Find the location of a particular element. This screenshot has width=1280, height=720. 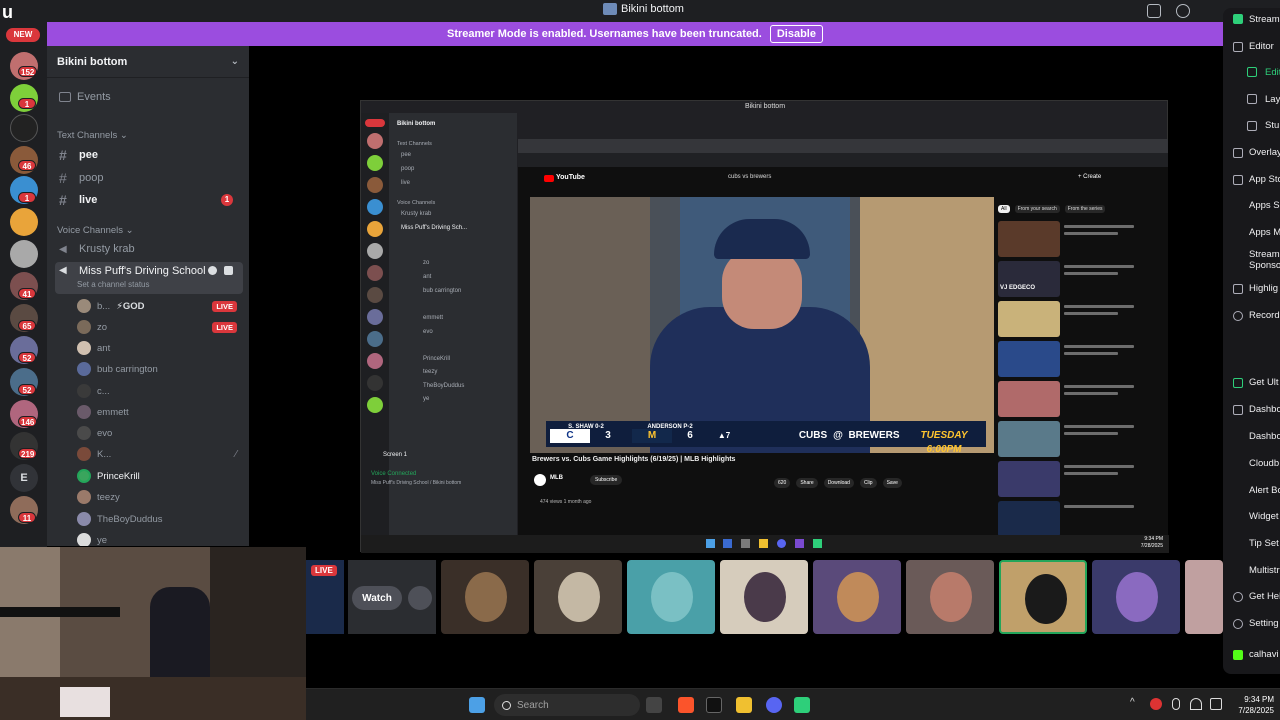

voice-user: PrinceKrill is located at coordinates (162, 476).